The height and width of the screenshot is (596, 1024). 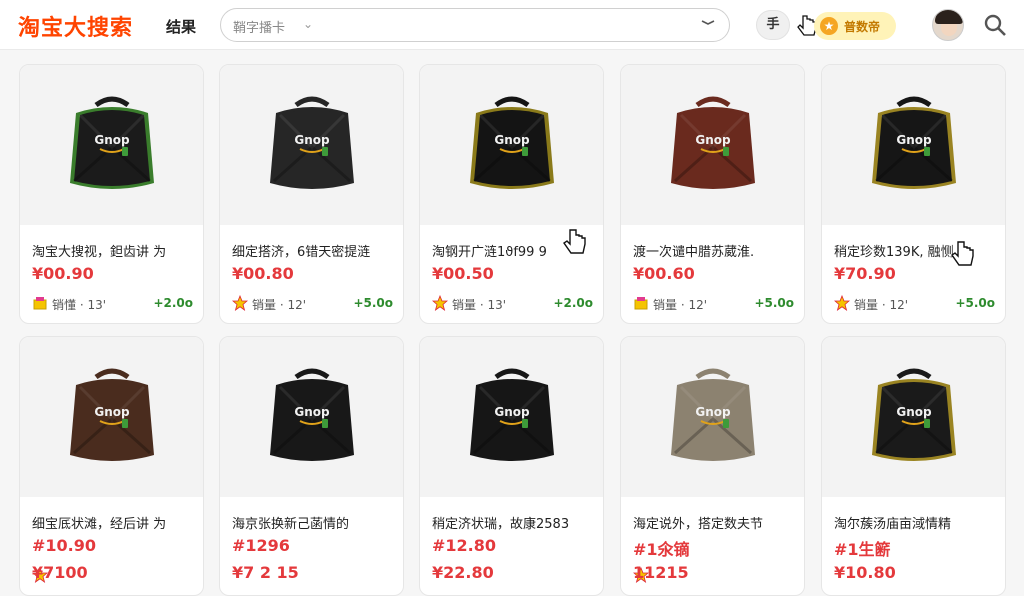 I want to click on product-title: 淘尔蔟汤庙亩淢情精, so click(x=916, y=522).